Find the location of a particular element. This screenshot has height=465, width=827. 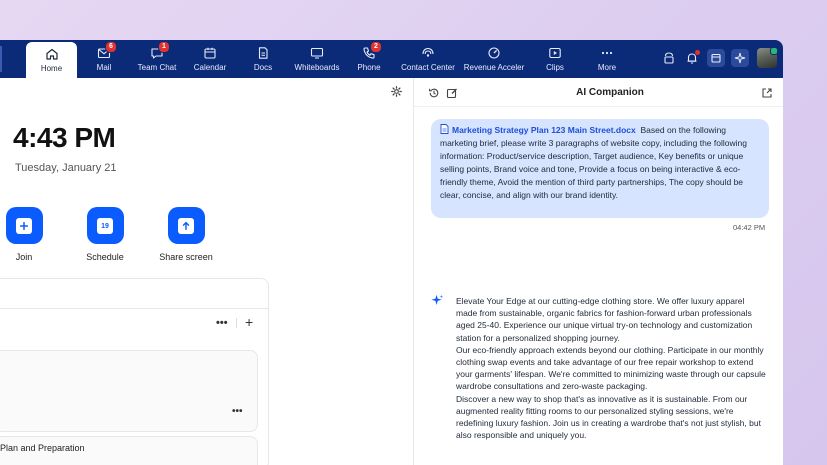

clips-icon is located at coordinates (555, 53).